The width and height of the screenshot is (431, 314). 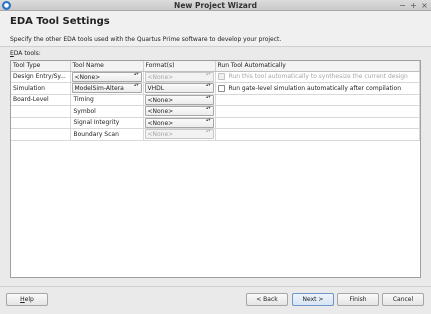 What do you see at coordinates (41, 100) in the screenshot?
I see `tool-type-cell: Board-Level` at bounding box center [41, 100].